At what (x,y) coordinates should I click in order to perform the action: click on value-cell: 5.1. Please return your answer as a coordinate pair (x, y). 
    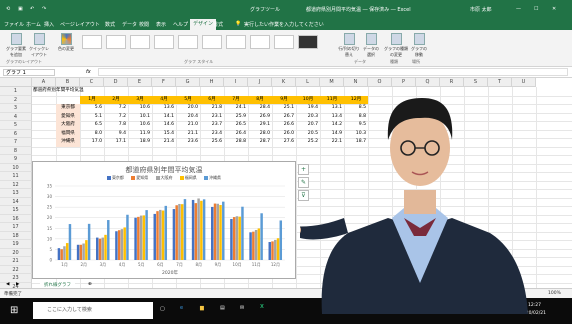
    Looking at the image, I should click on (92, 117).